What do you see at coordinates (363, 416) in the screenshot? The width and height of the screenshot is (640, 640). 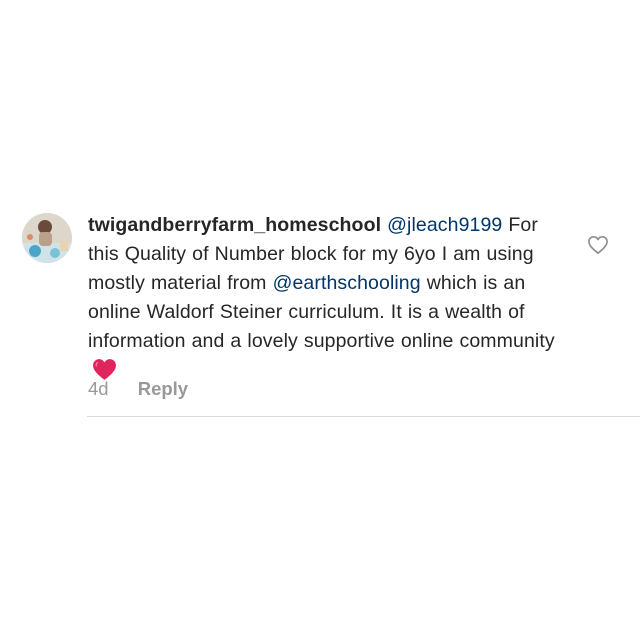 I see `divider` at bounding box center [363, 416].